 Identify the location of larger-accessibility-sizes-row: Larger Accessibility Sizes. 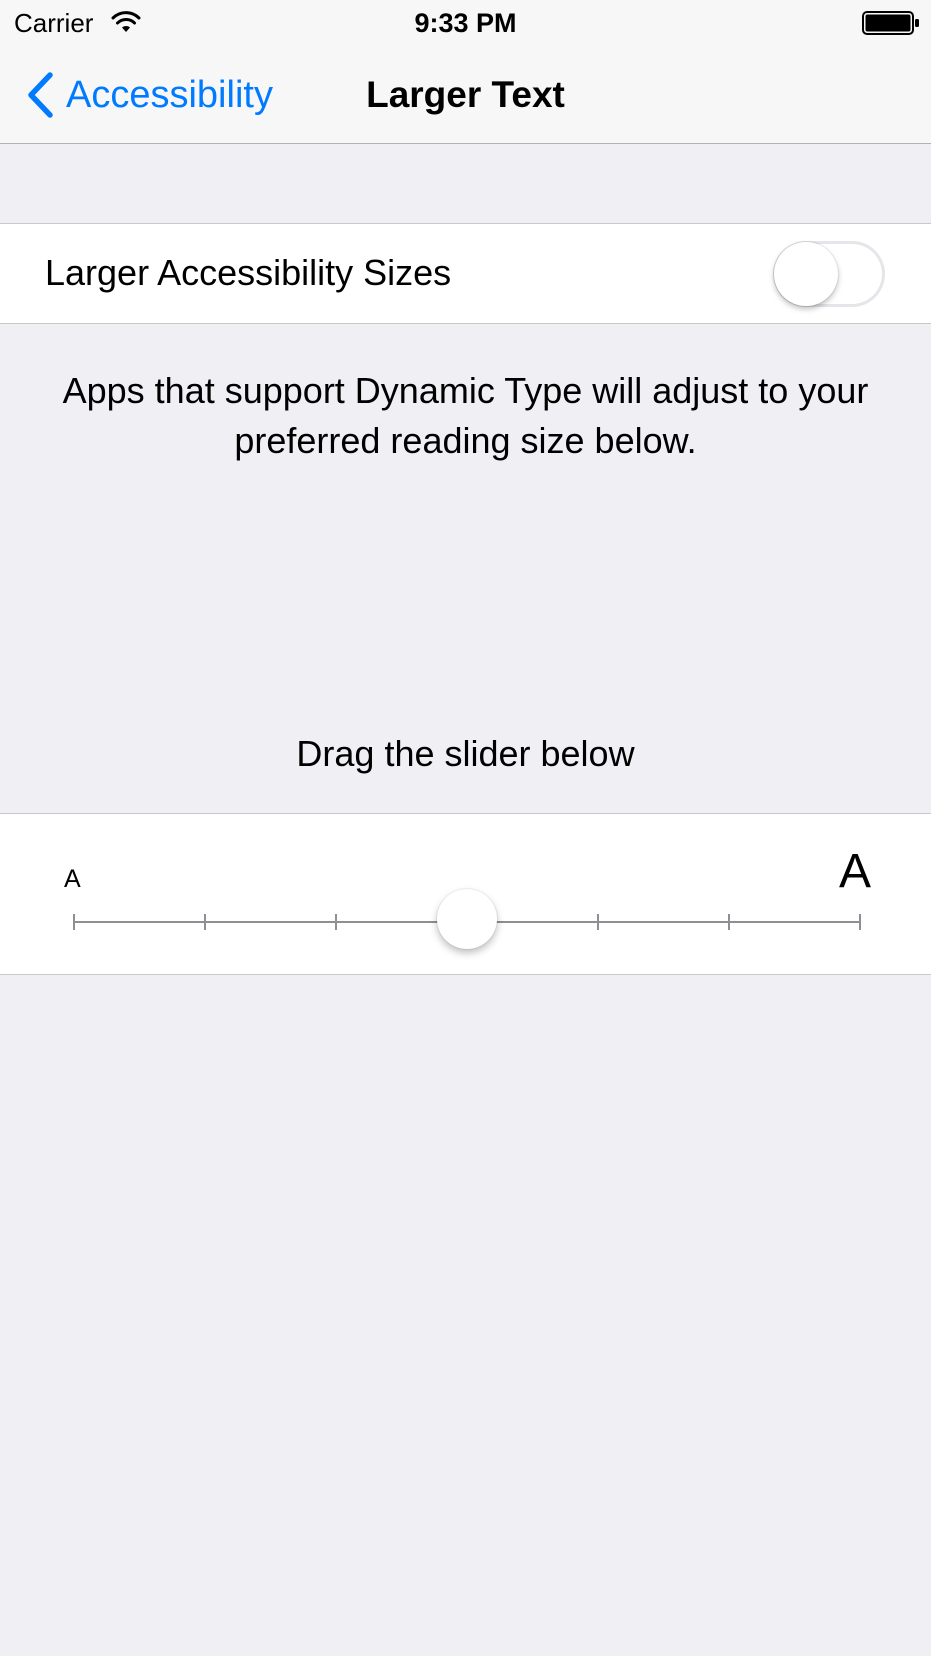
(465, 273).